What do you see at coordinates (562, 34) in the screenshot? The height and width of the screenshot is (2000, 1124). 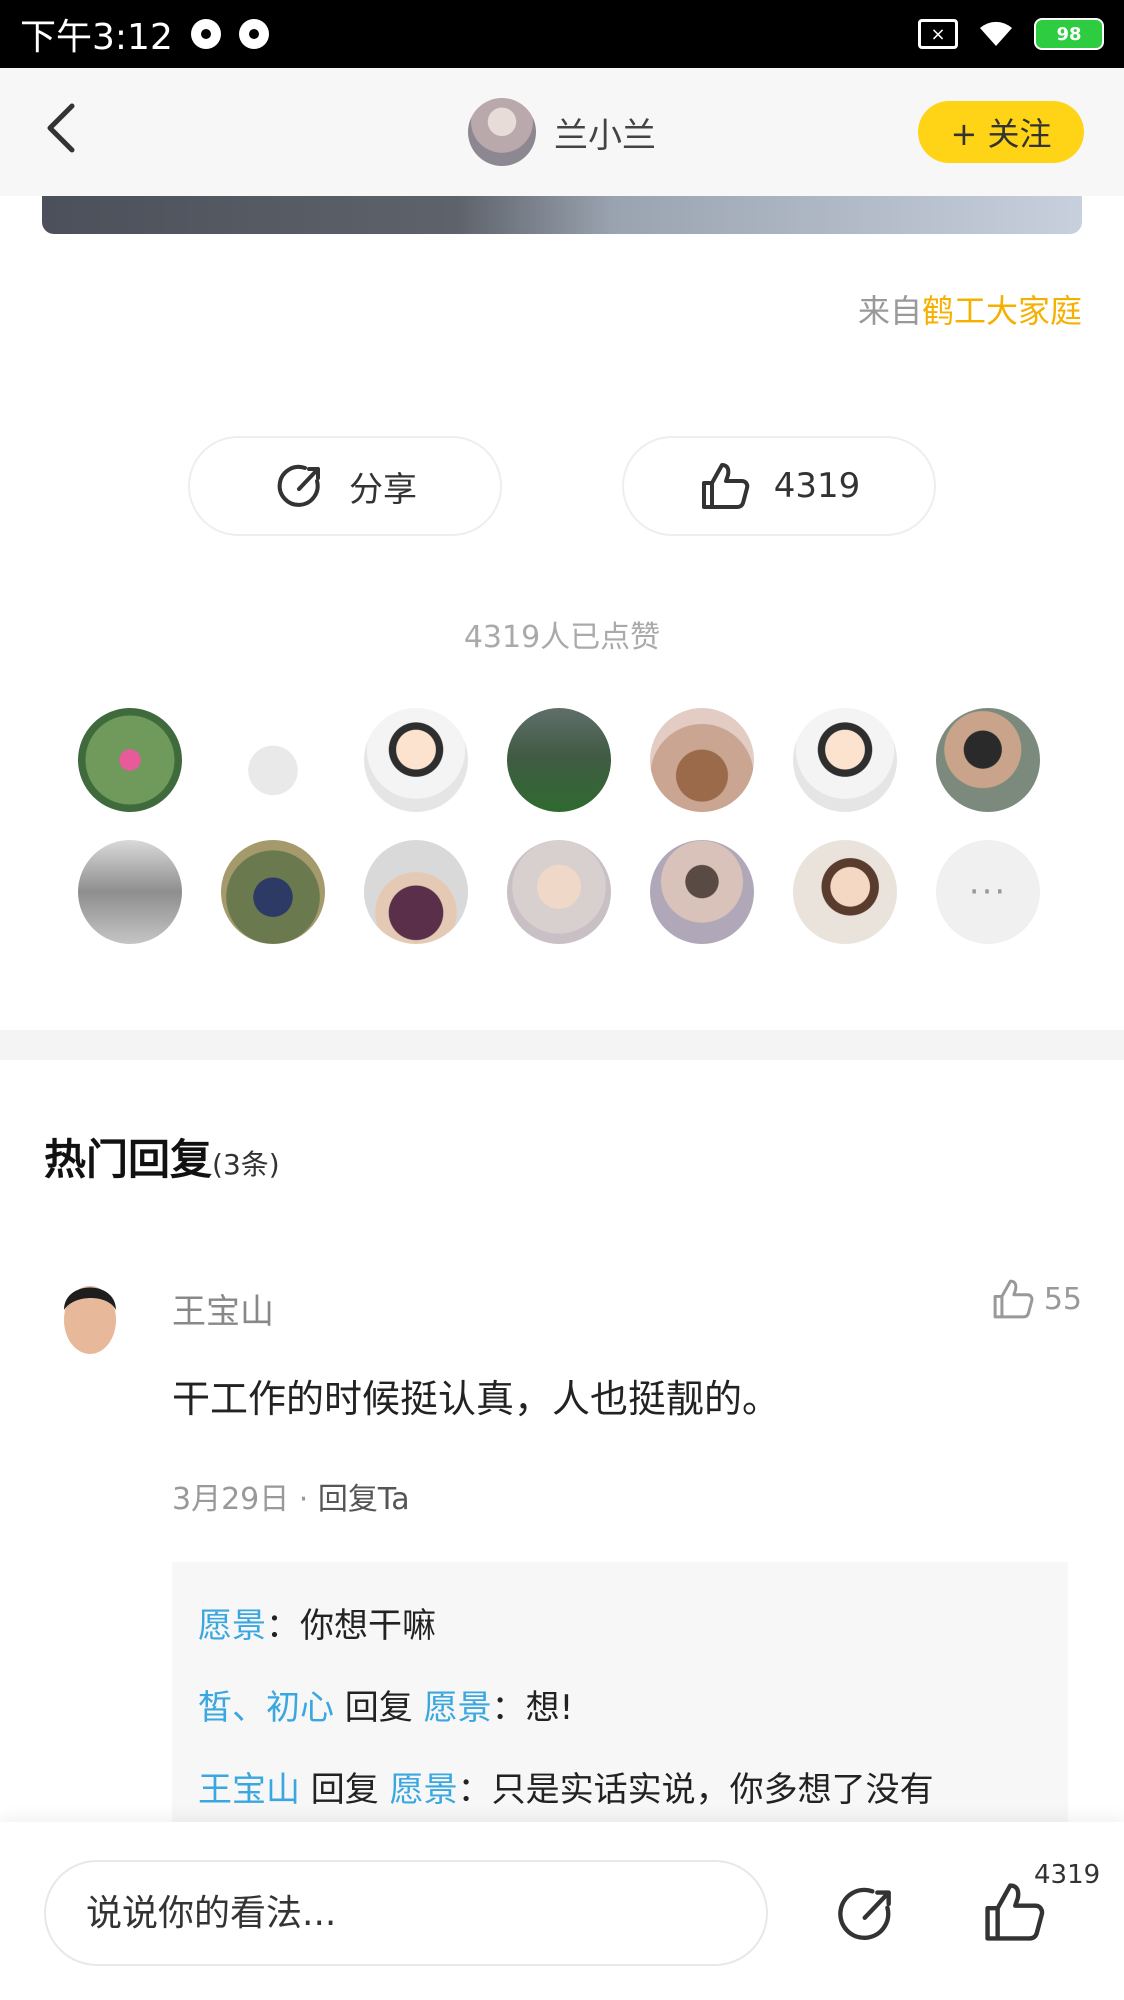 I see `status-bar: 下午3:12 × 98` at bounding box center [562, 34].